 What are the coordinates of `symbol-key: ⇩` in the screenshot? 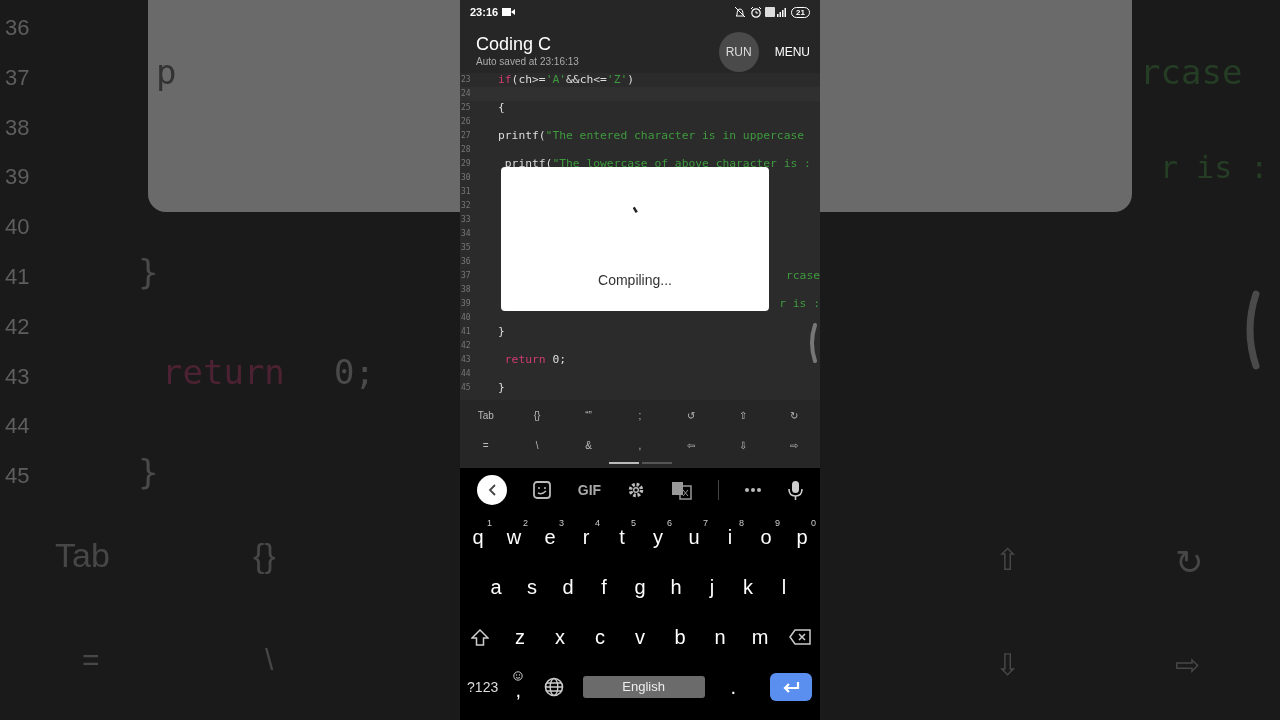 It's located at (742, 445).